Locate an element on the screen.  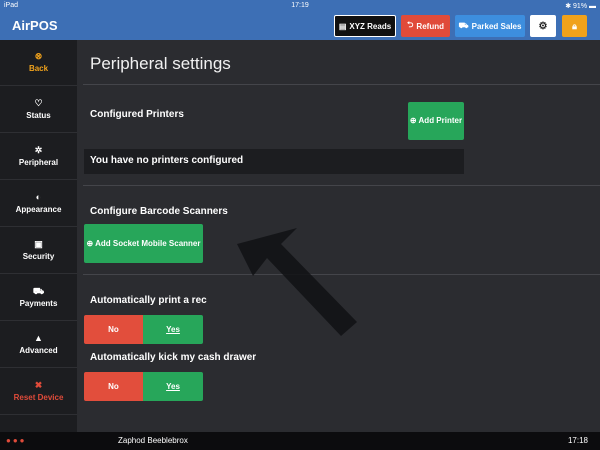
add-scanner-button: ⊕ Add Socket Mobile Scanner is located at coordinates (143, 243).